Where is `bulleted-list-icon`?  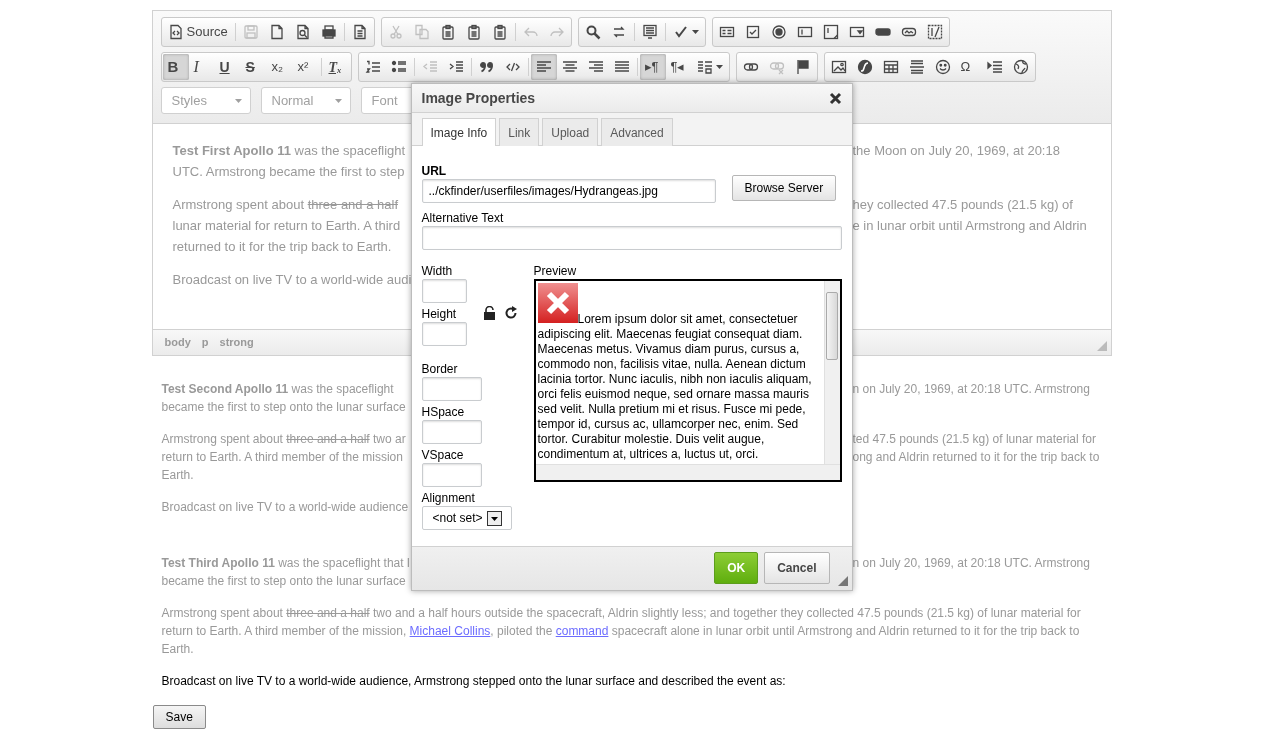
bulleted-list-icon is located at coordinates (398, 67).